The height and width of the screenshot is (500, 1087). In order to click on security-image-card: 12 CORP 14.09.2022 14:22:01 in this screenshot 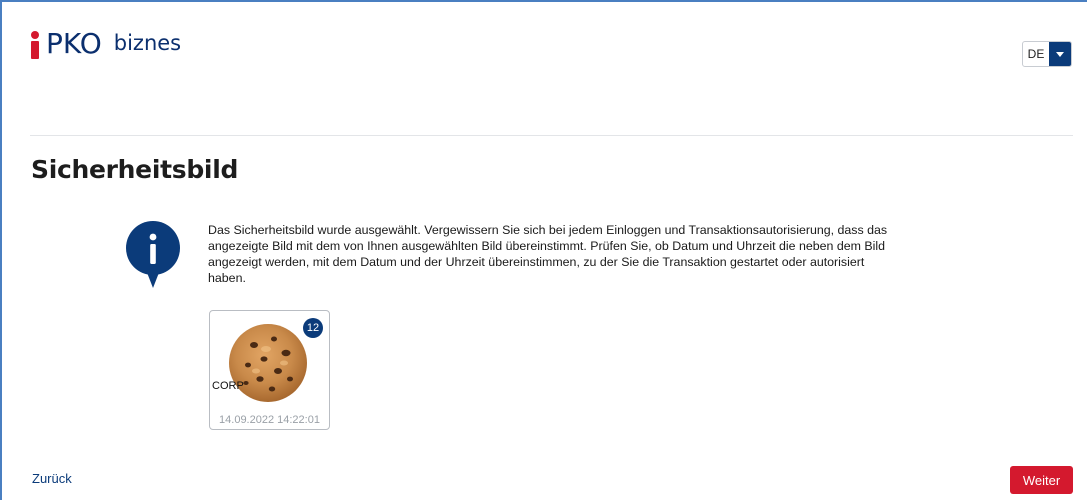, I will do `click(269, 370)`.